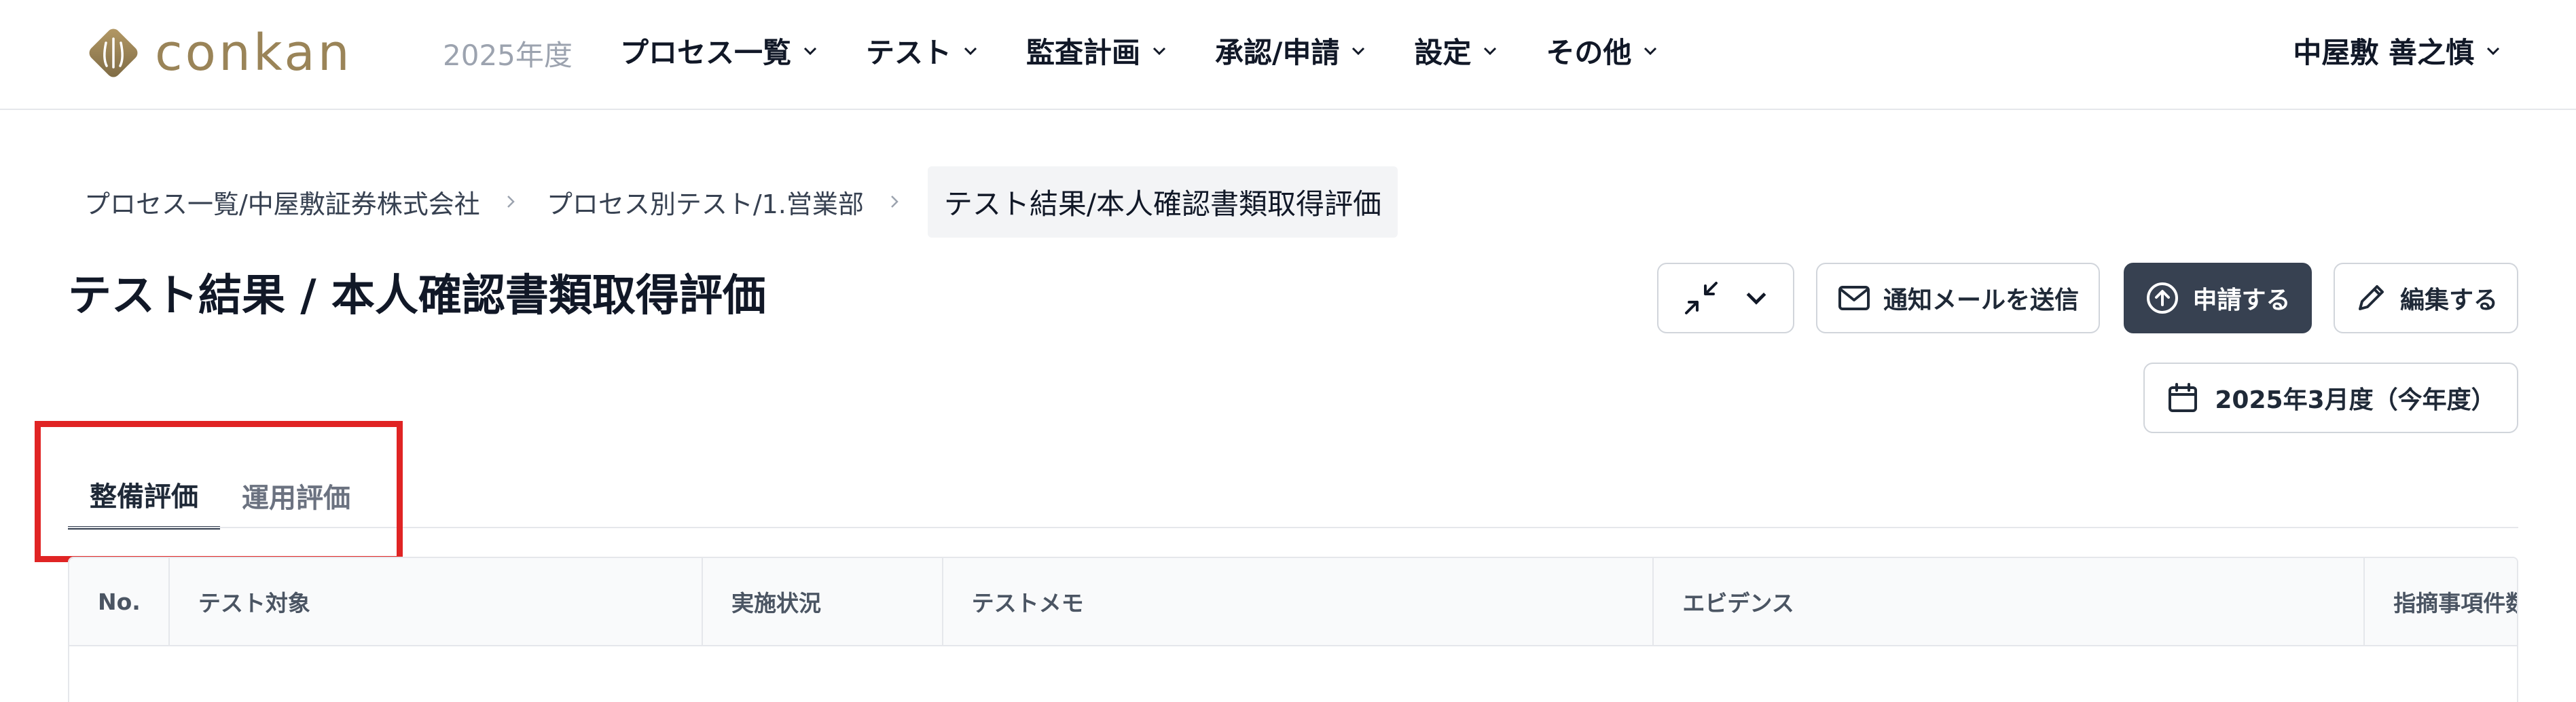 This screenshot has height=702, width=2576. I want to click on conkan-logo: conkan, so click(219, 53).